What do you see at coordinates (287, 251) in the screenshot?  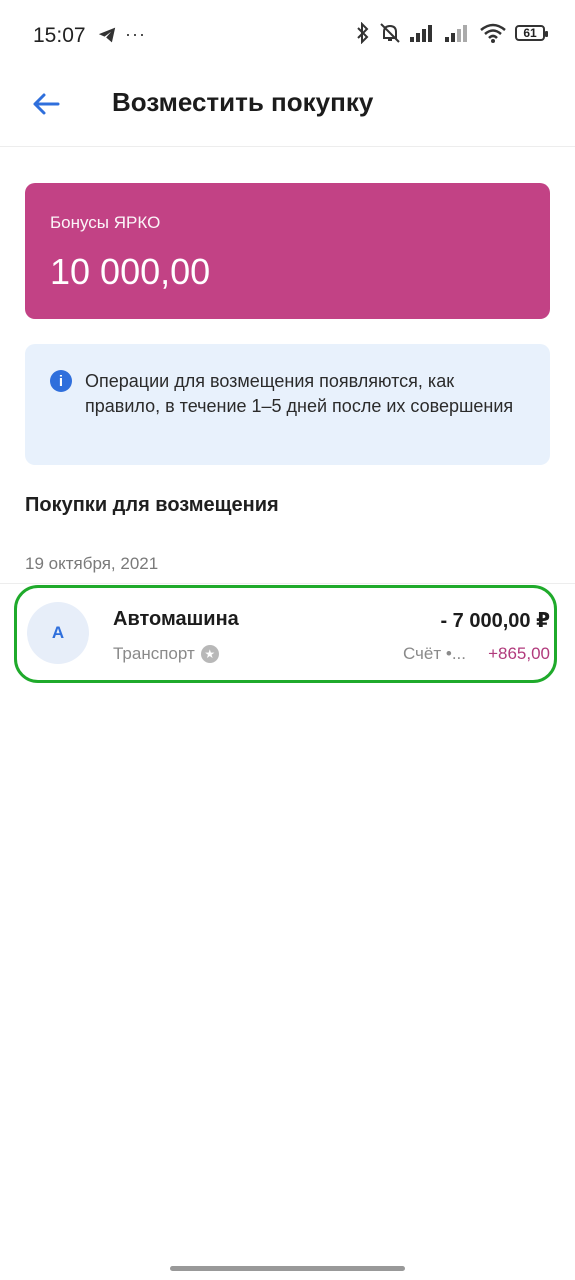 I see `bonus-card: Бонусы ЯРКО 10 000,00` at bounding box center [287, 251].